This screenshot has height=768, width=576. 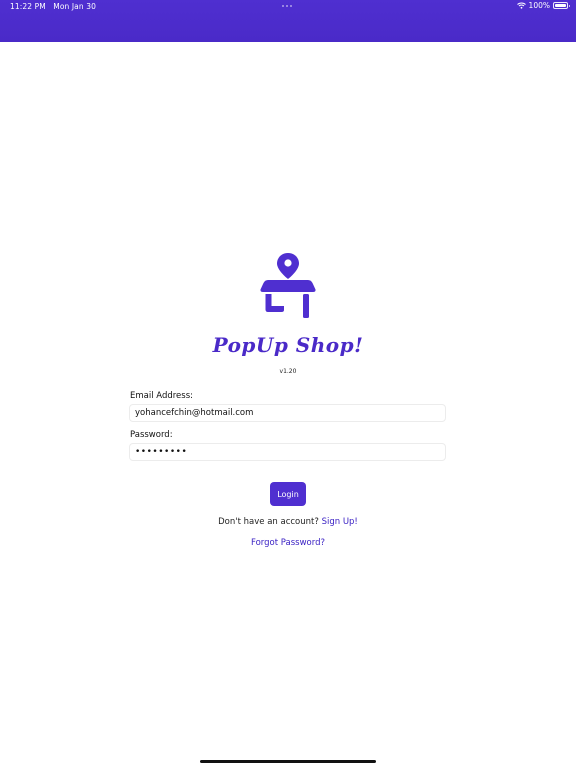 I want to click on wifi-icon, so click(x=521, y=5).